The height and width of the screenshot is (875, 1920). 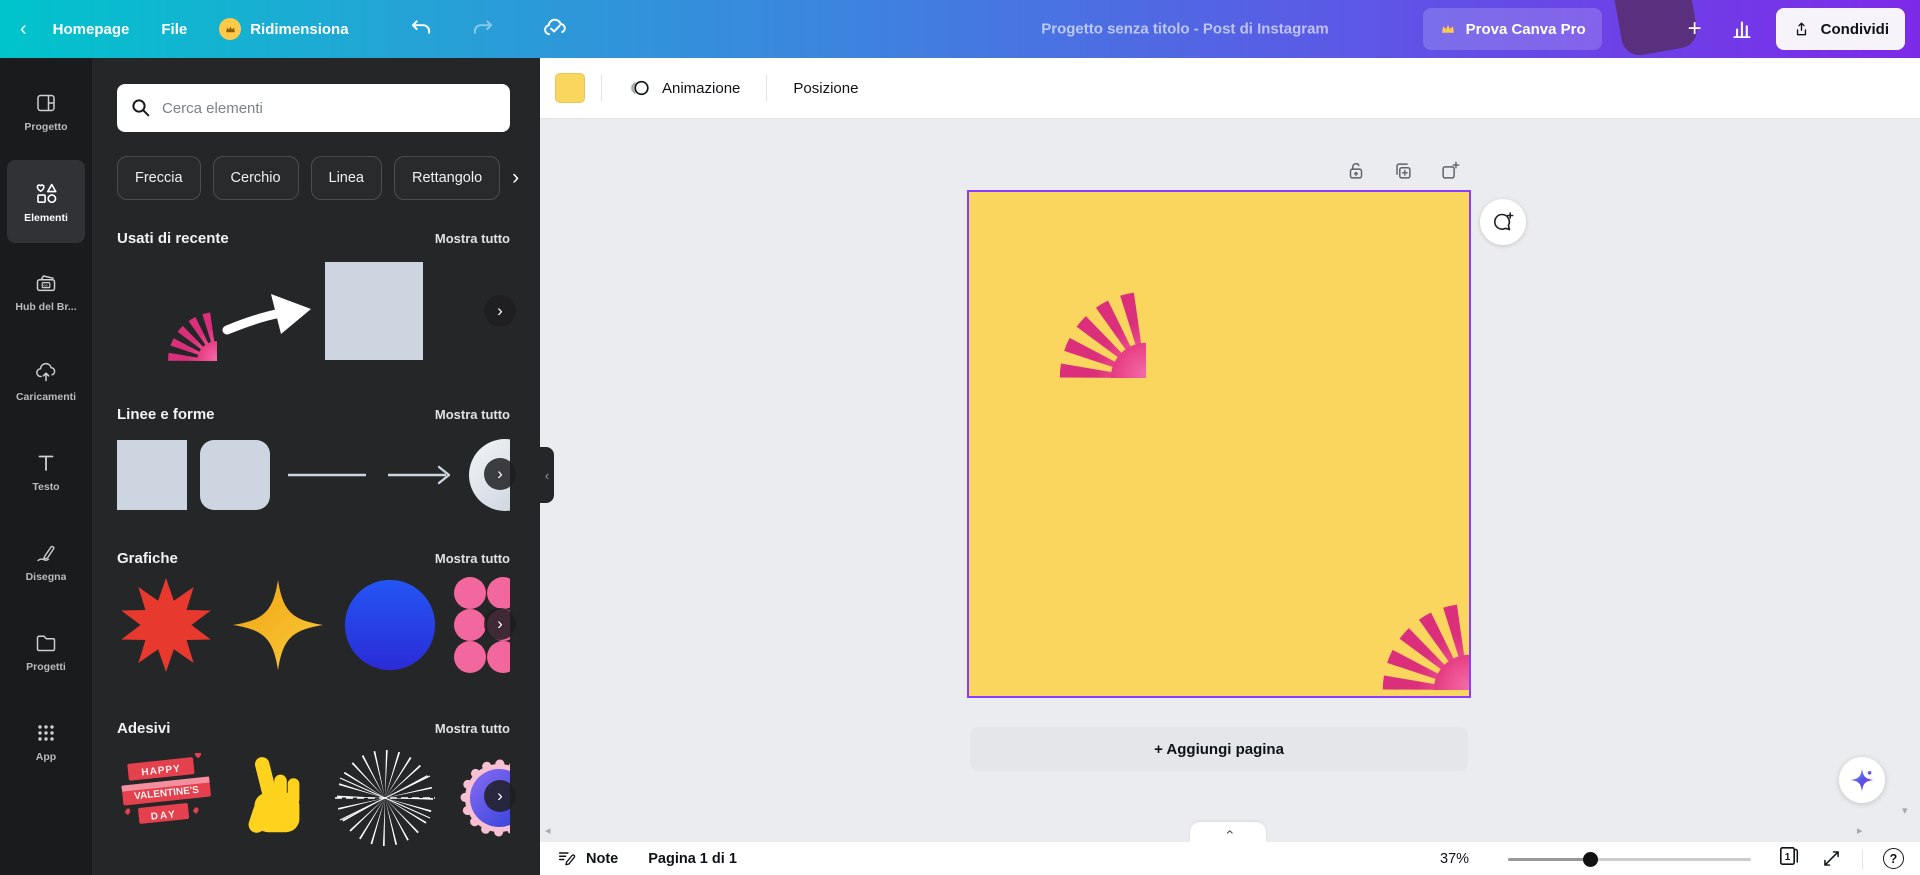 What do you see at coordinates (167, 798) in the screenshot?
I see `valentine-sticker: HAPPY VALENTINE'S DAY` at bounding box center [167, 798].